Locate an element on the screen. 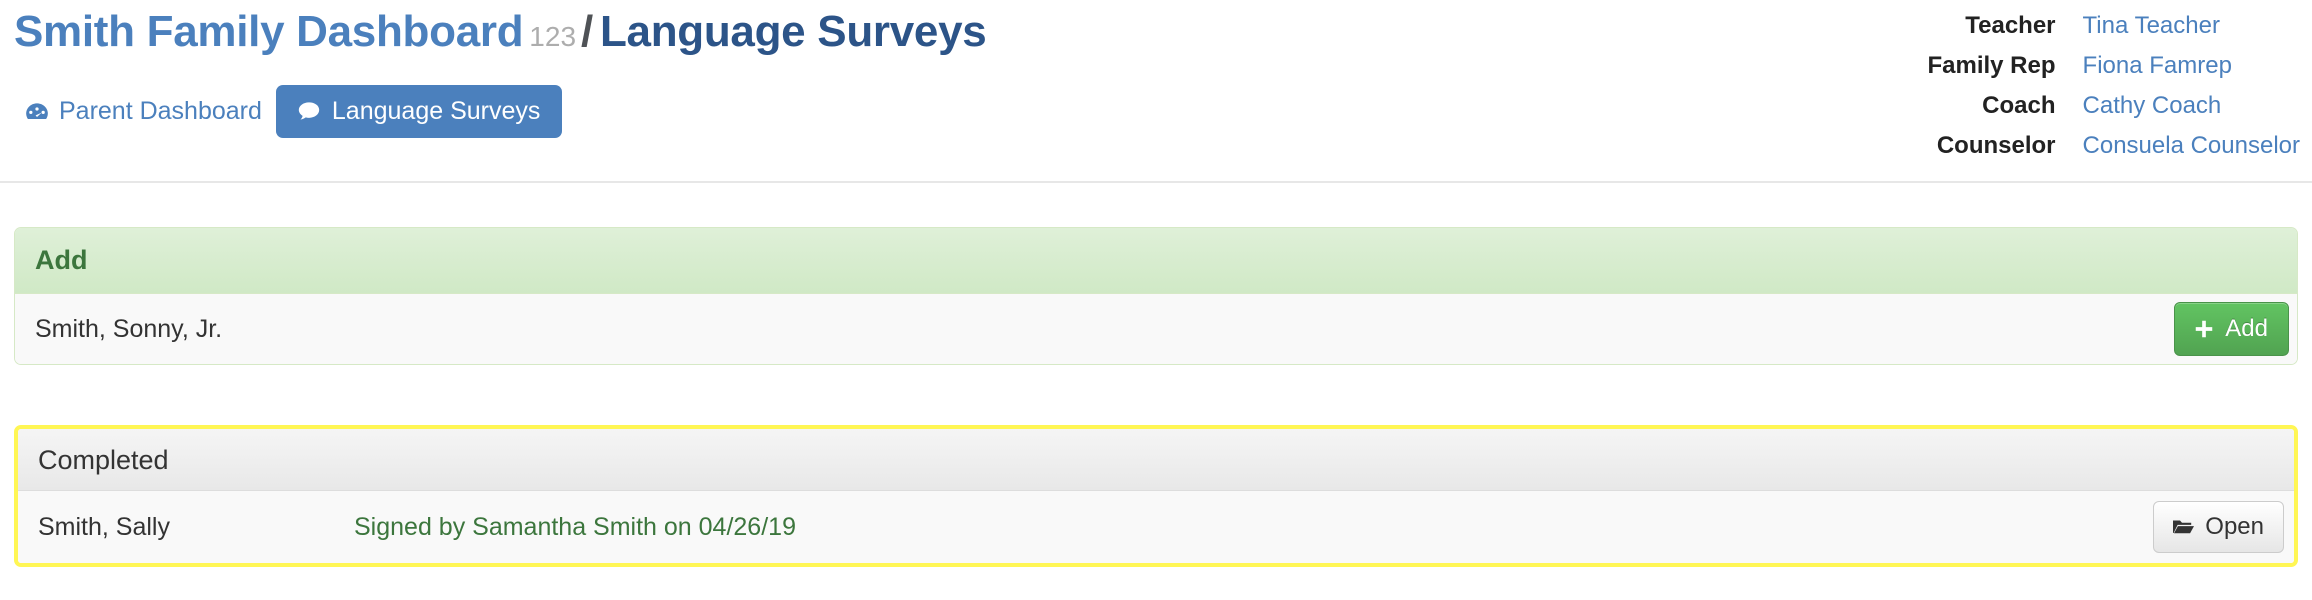  page-title-family: Smith Family Dashboard is located at coordinates (269, 31).